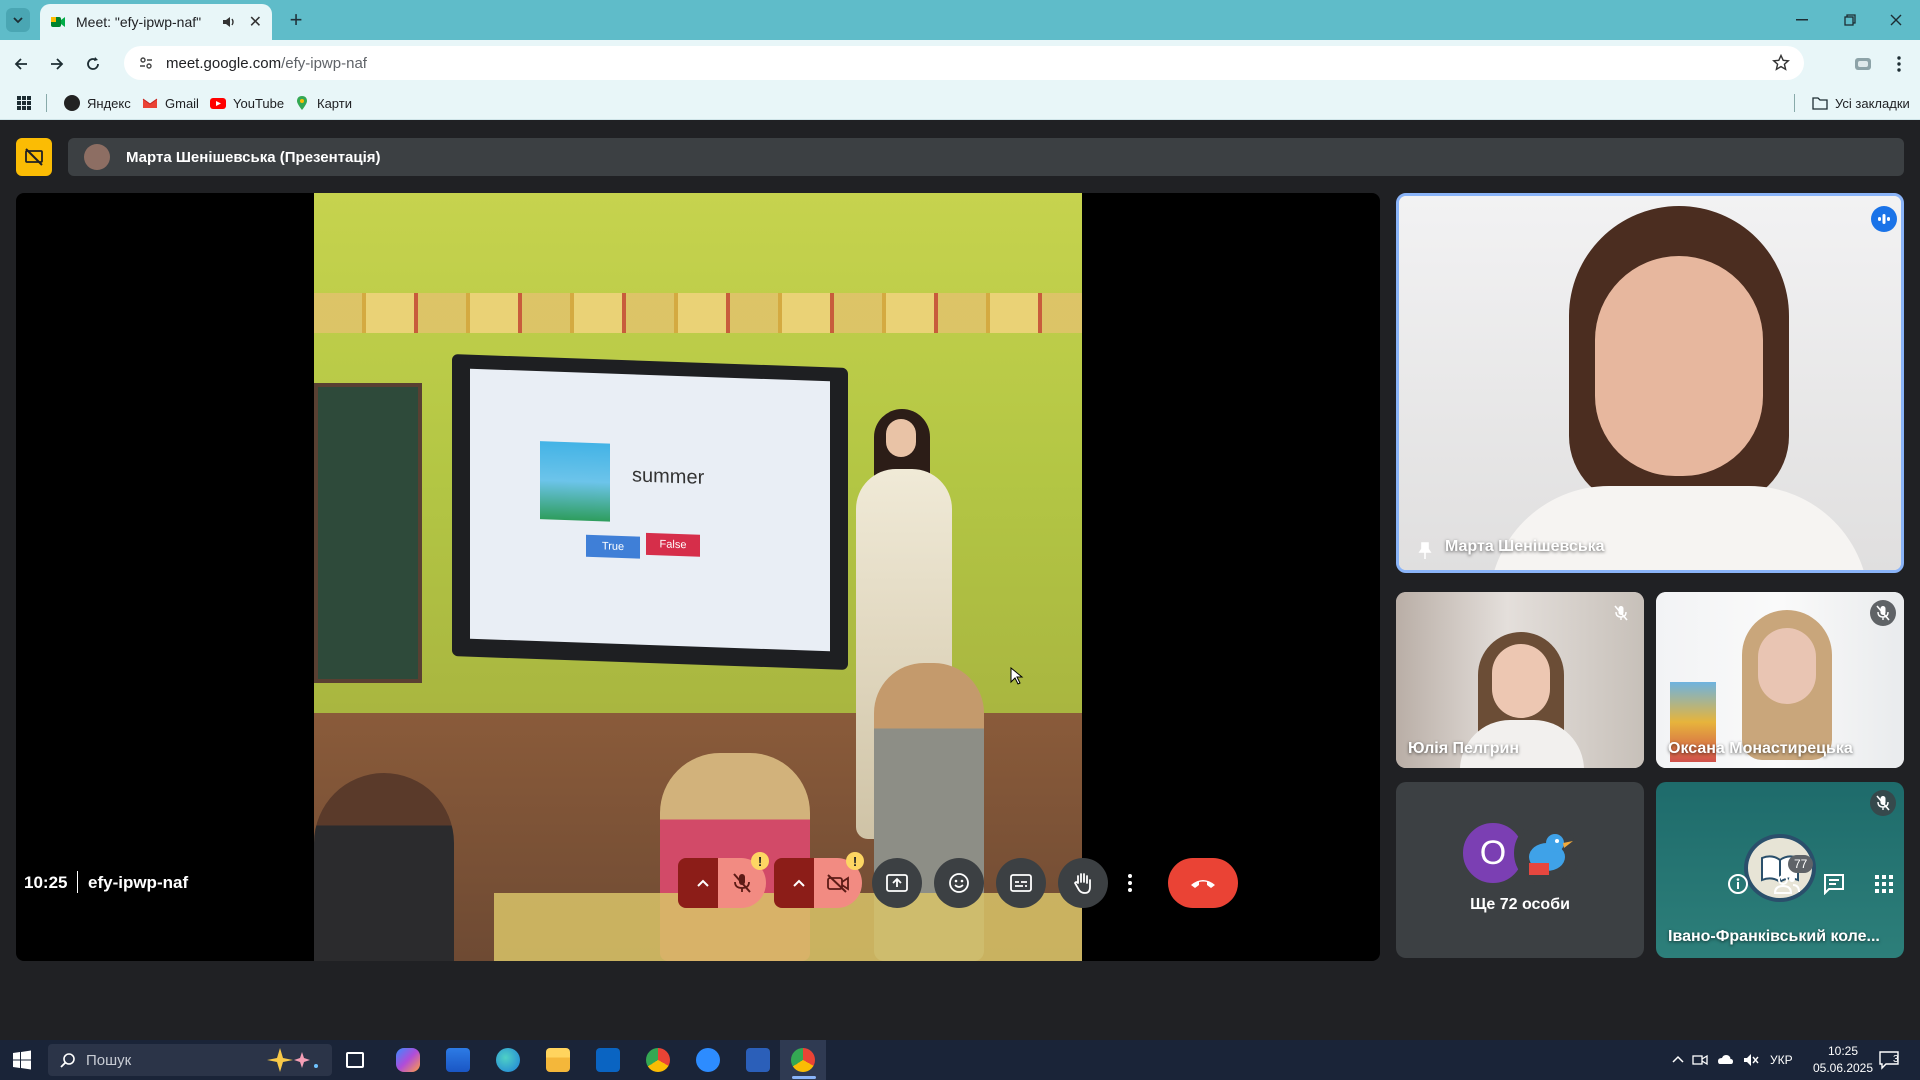 The height and width of the screenshot is (1080, 1920). What do you see at coordinates (508, 1060) in the screenshot?
I see `edge-icon` at bounding box center [508, 1060].